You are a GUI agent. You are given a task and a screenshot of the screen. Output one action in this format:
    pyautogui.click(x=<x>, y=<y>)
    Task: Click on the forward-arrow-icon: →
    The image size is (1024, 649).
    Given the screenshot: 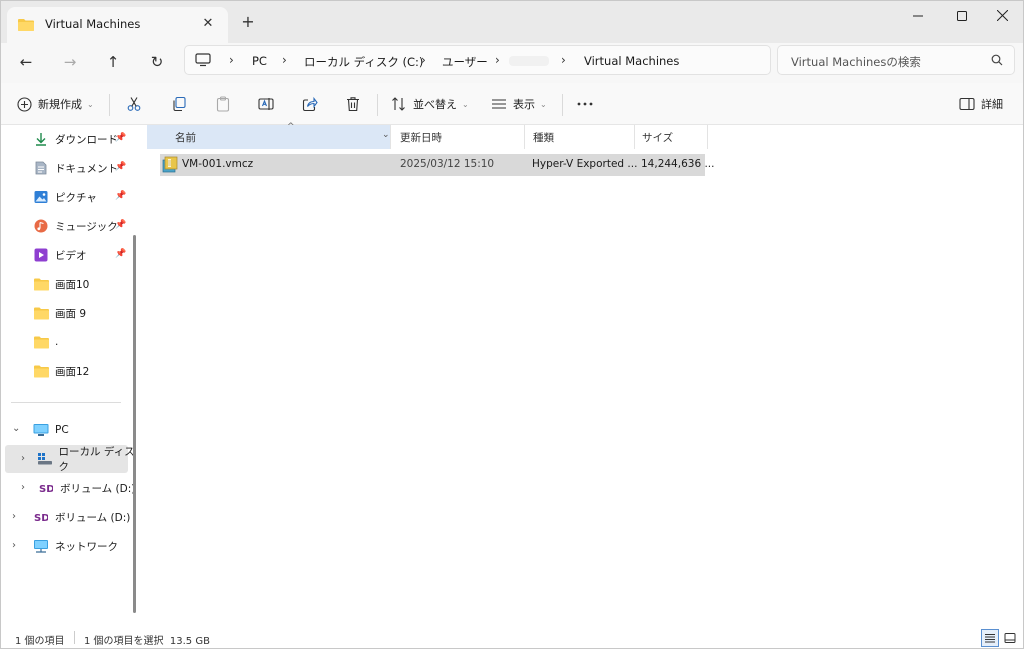 What is the action you would take?
    pyautogui.click(x=70, y=62)
    